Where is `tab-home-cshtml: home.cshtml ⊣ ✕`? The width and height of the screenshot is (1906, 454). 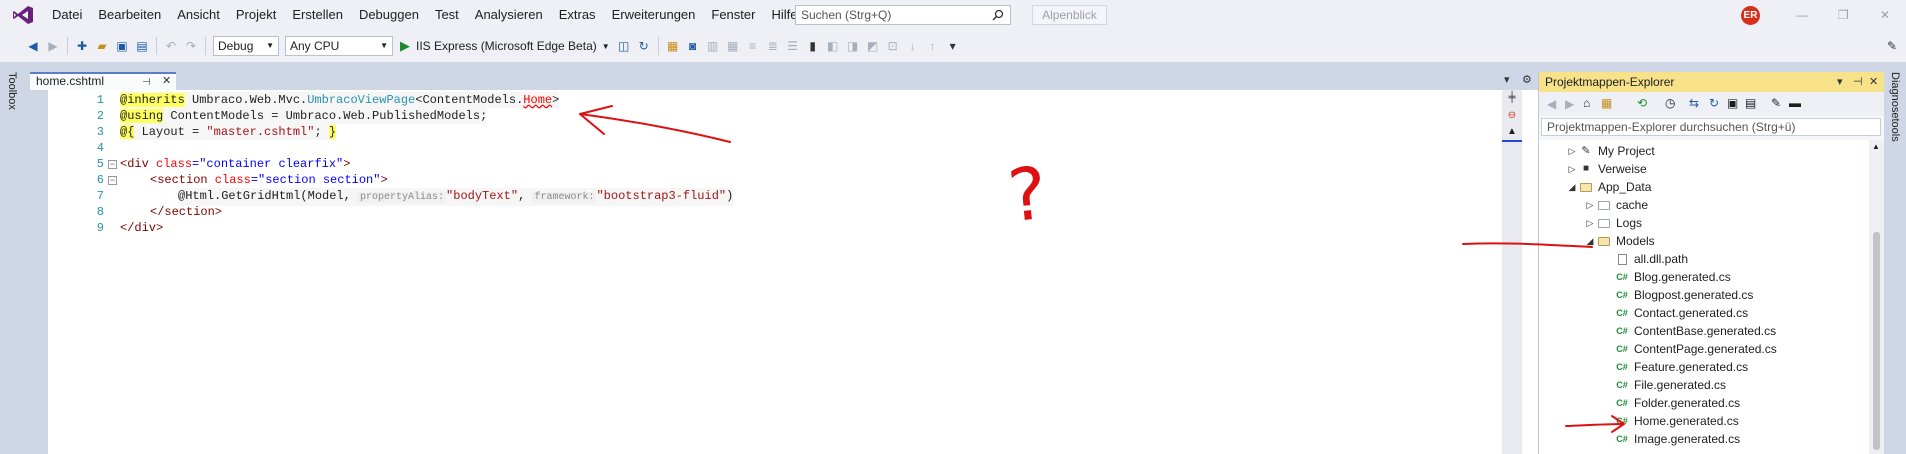
tab-home-cshtml: home.cshtml ⊣ ✕ is located at coordinates (103, 81).